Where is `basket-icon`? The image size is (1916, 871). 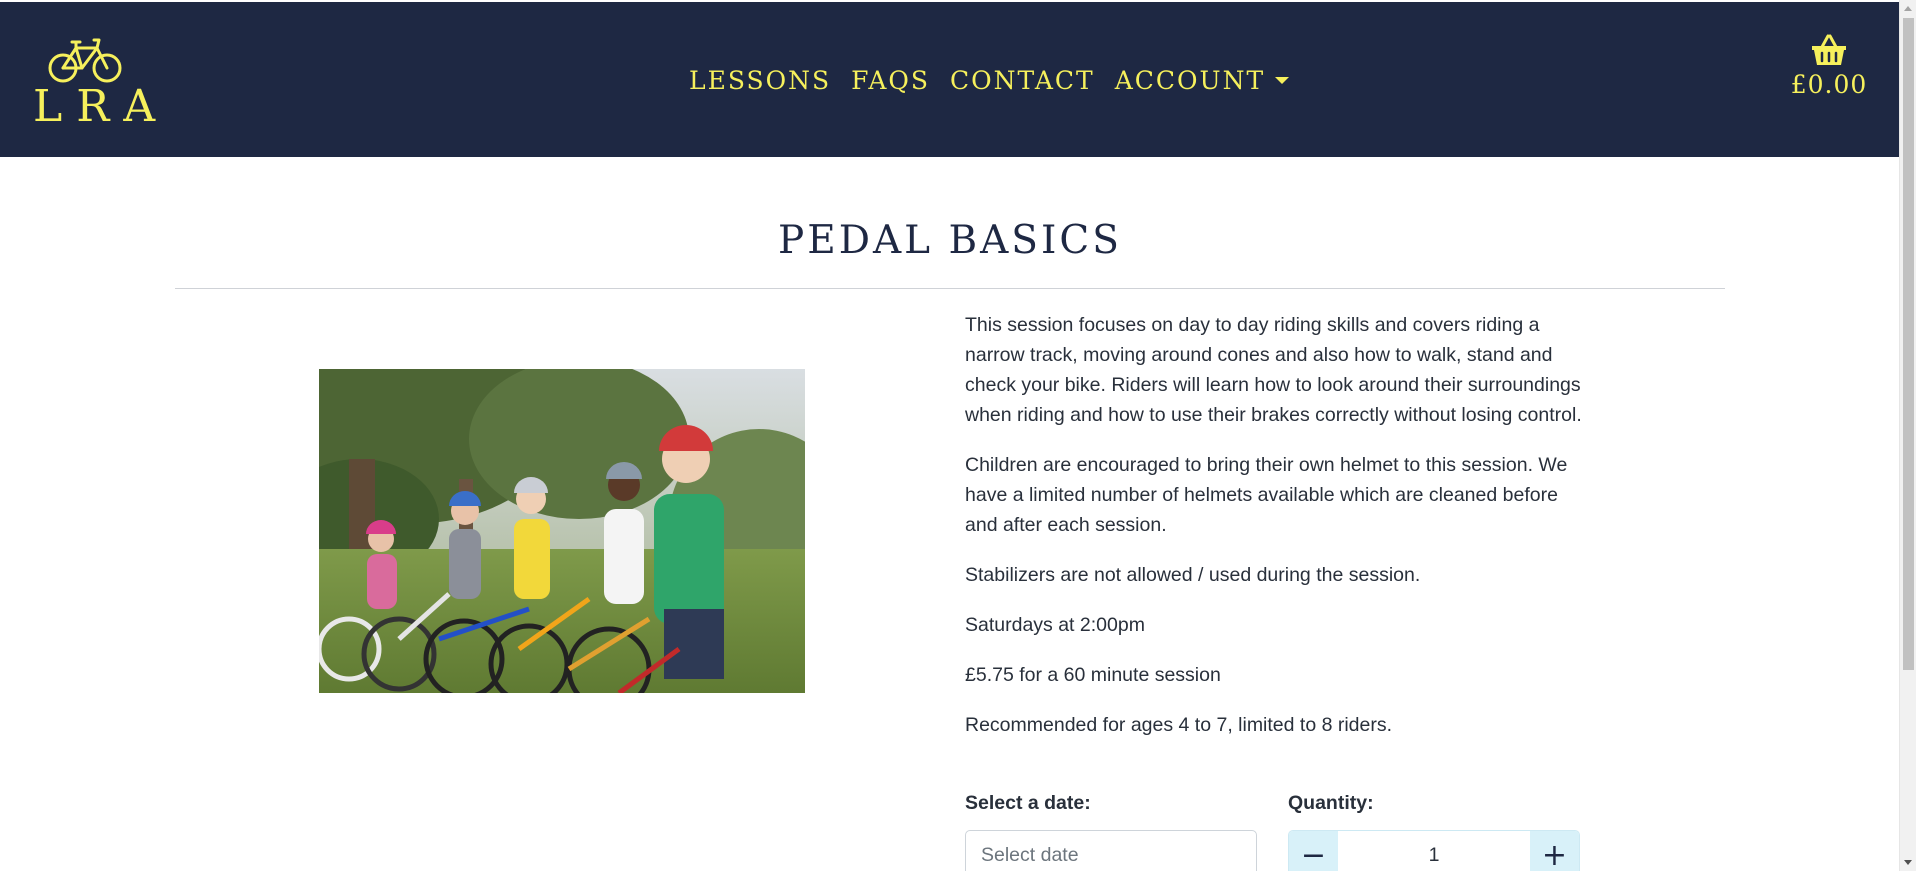 basket-icon is located at coordinates (1829, 49).